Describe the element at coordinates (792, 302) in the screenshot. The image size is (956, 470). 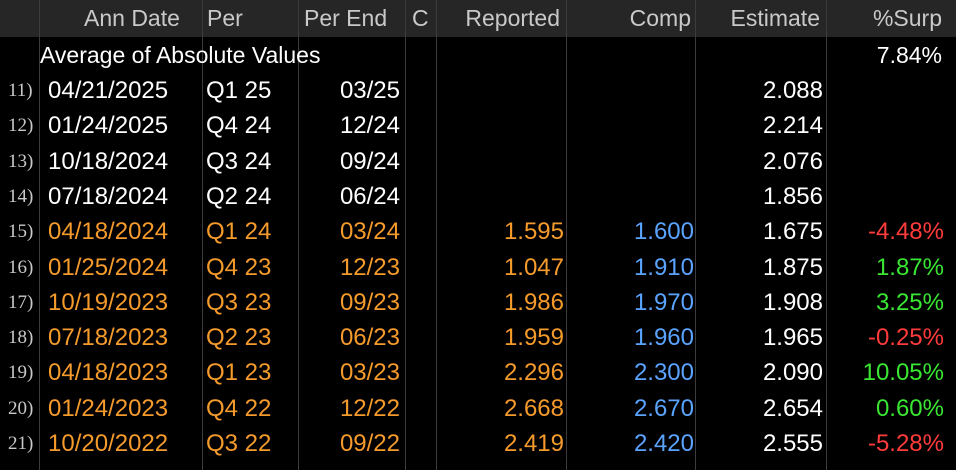
I see `estimate-cell: 1.908` at that location.